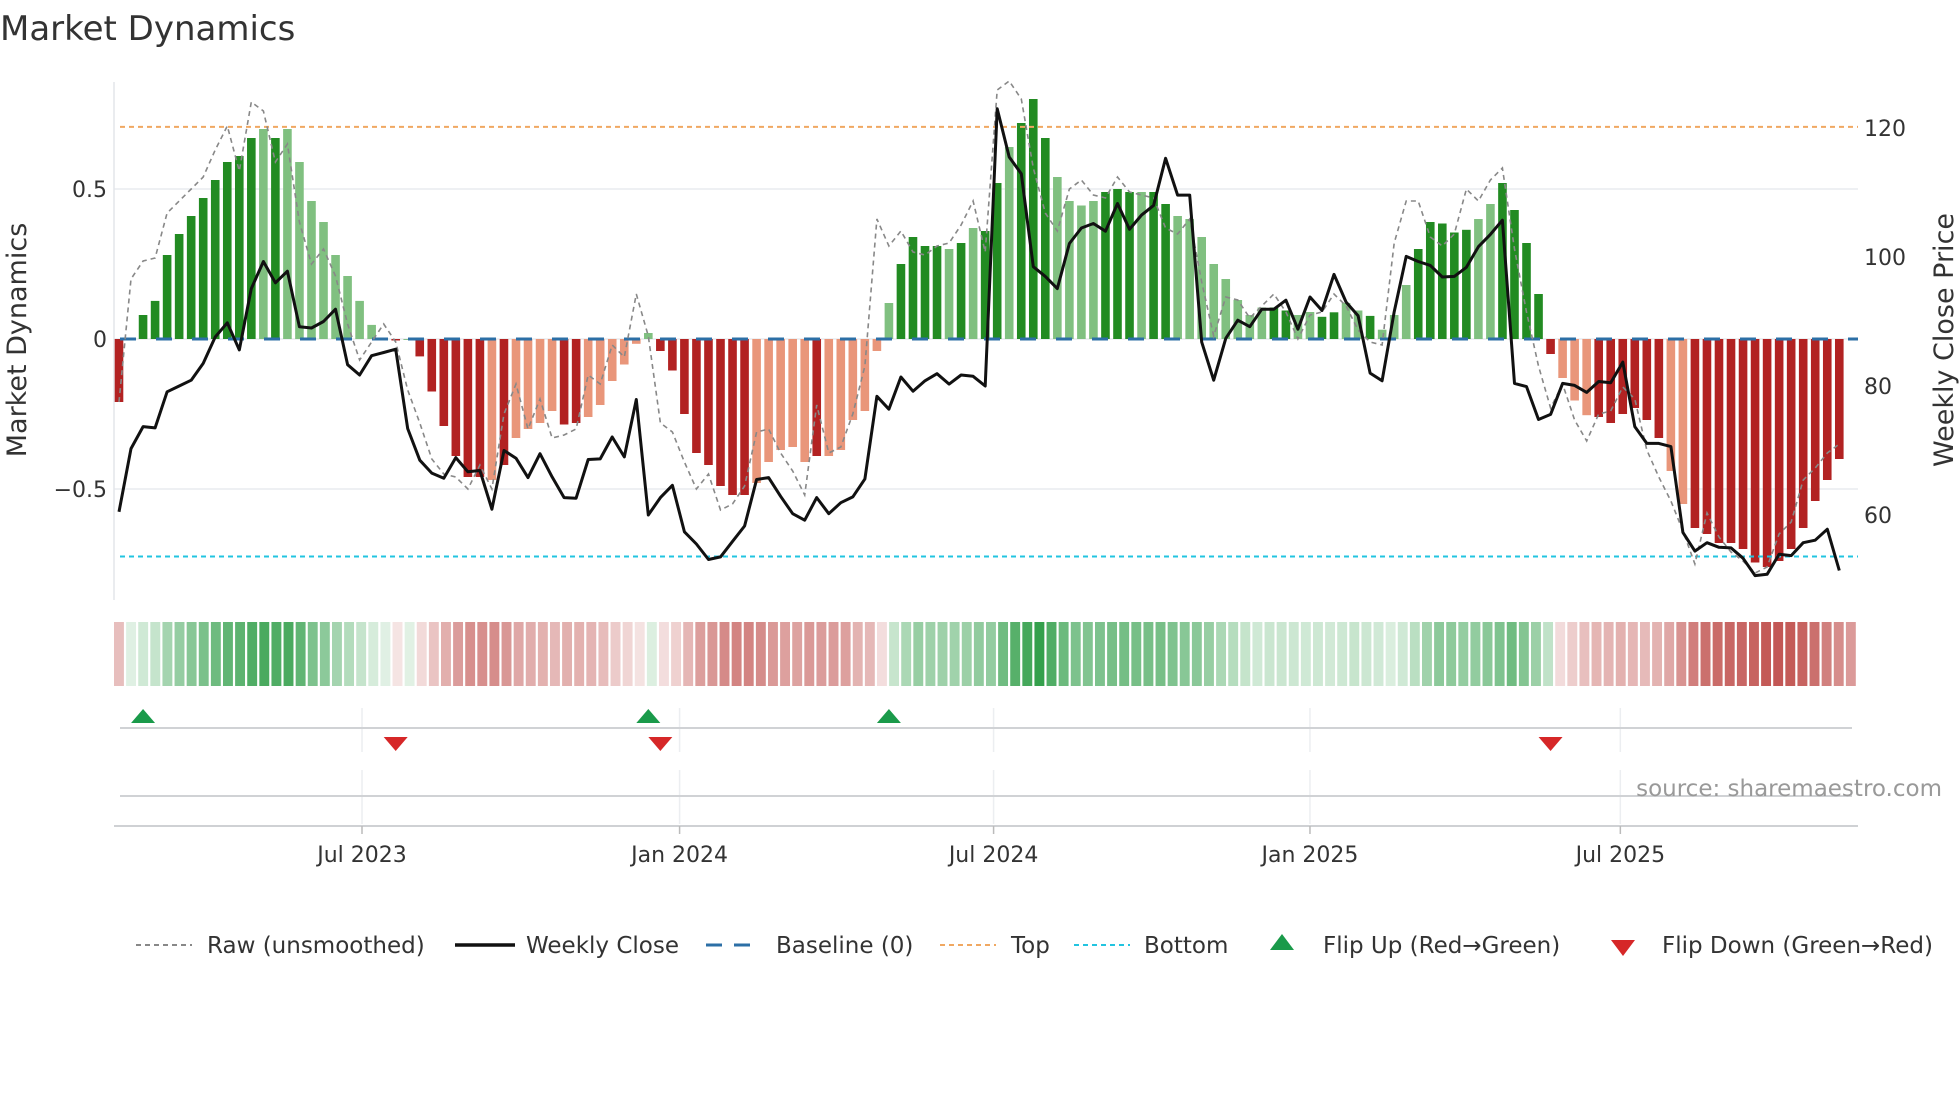 Image resolution: width=1960 pixels, height=1106 pixels. I want to click on x-tick-label: Jan 2025, so click(1309, 855).